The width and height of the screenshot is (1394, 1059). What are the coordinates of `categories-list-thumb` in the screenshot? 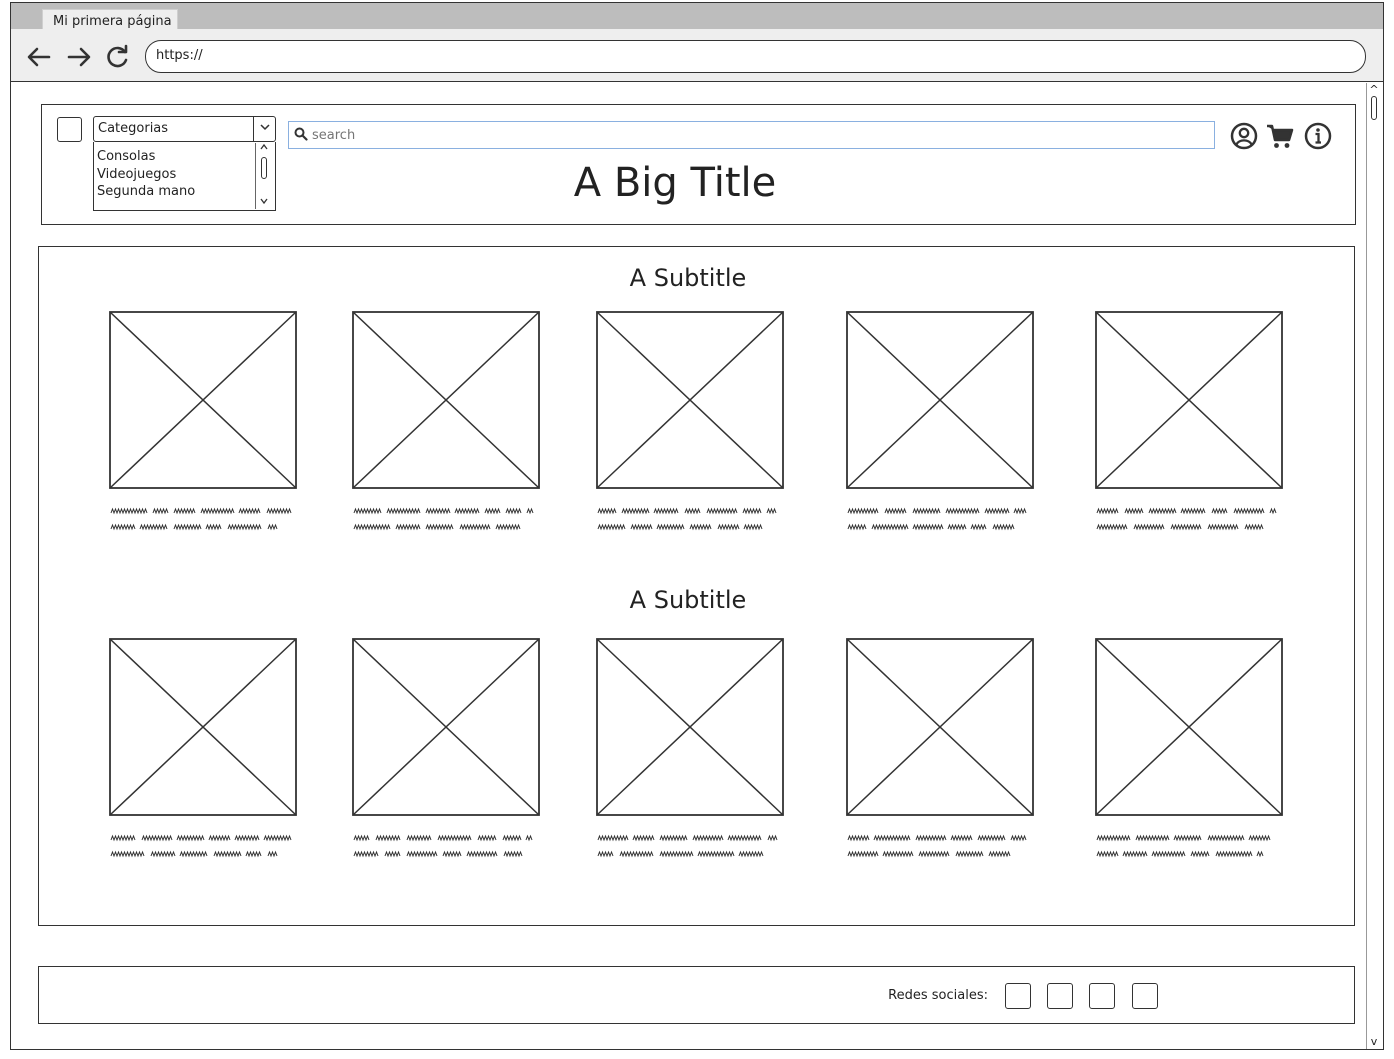 It's located at (264, 168).